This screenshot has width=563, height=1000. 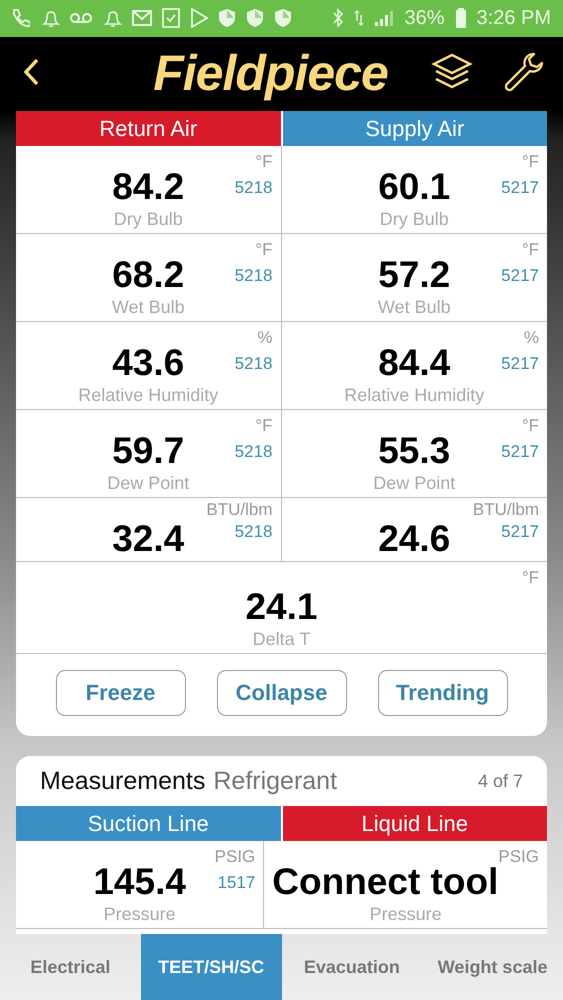 What do you see at coordinates (20, 18) in the screenshot?
I see `phone-icon` at bounding box center [20, 18].